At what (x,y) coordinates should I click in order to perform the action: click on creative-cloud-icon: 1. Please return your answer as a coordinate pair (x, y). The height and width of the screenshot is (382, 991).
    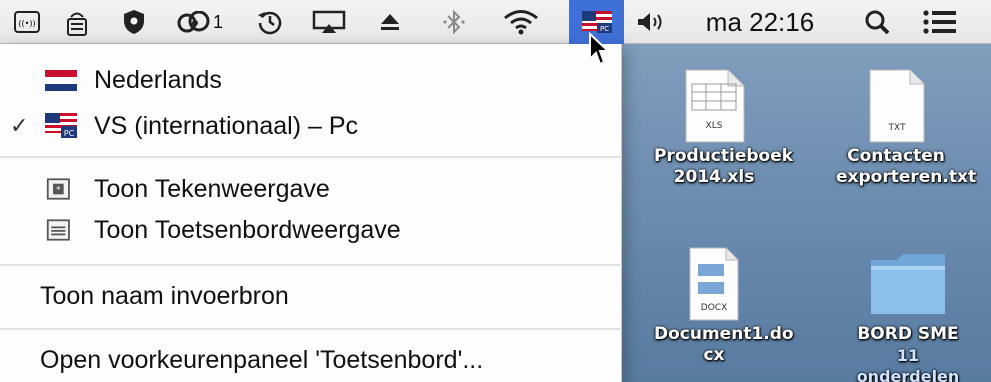
    Looking at the image, I should click on (200, 22).